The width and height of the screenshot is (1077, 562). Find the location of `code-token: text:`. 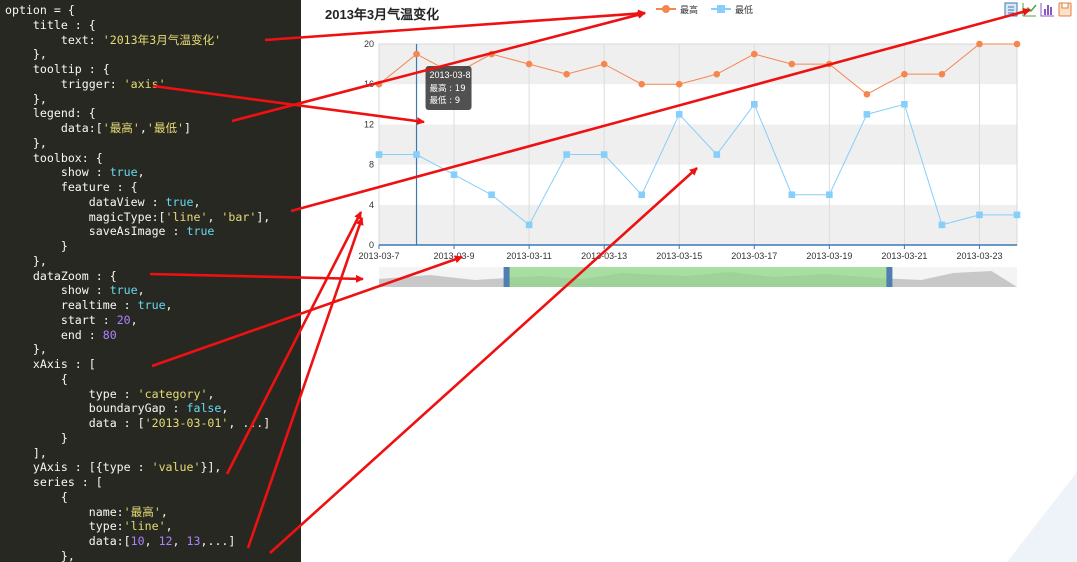

code-token: text: is located at coordinates (54, 39).